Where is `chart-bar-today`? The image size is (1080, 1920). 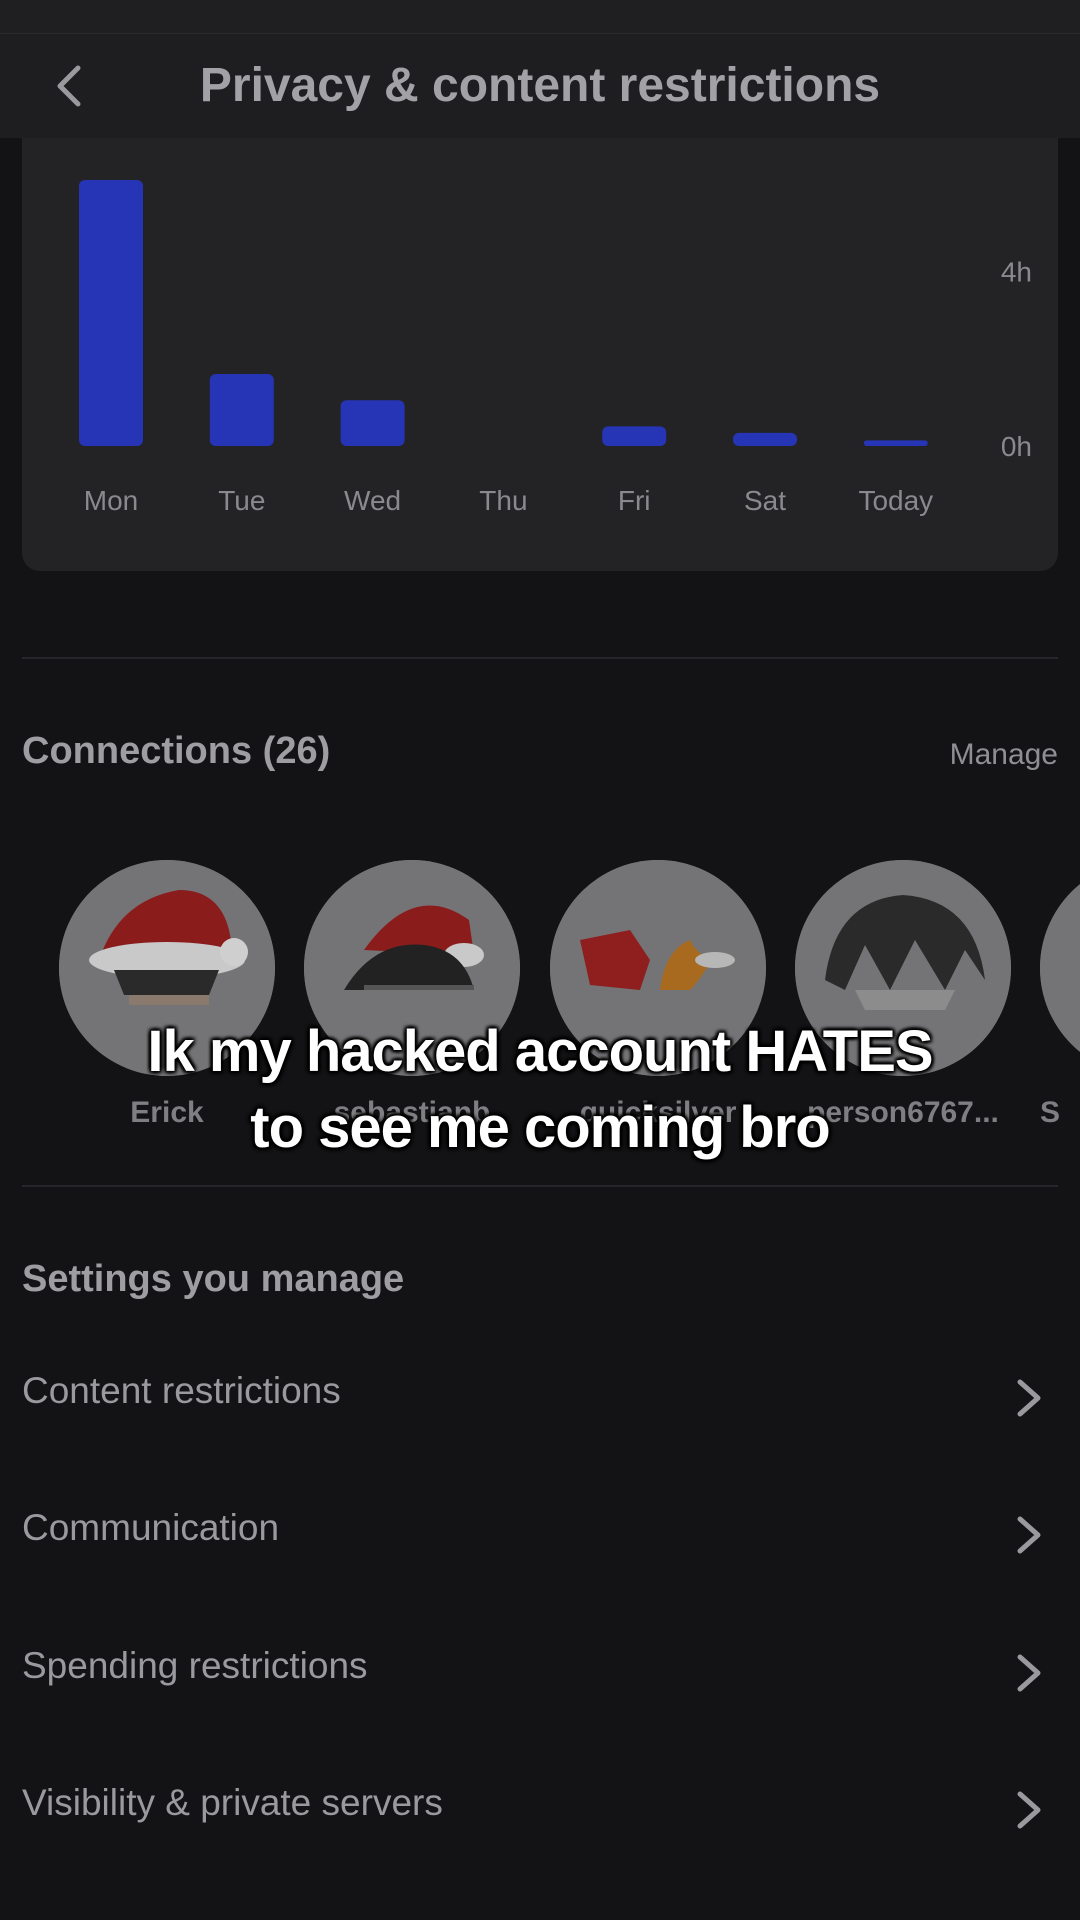 chart-bar-today is located at coordinates (895, 443).